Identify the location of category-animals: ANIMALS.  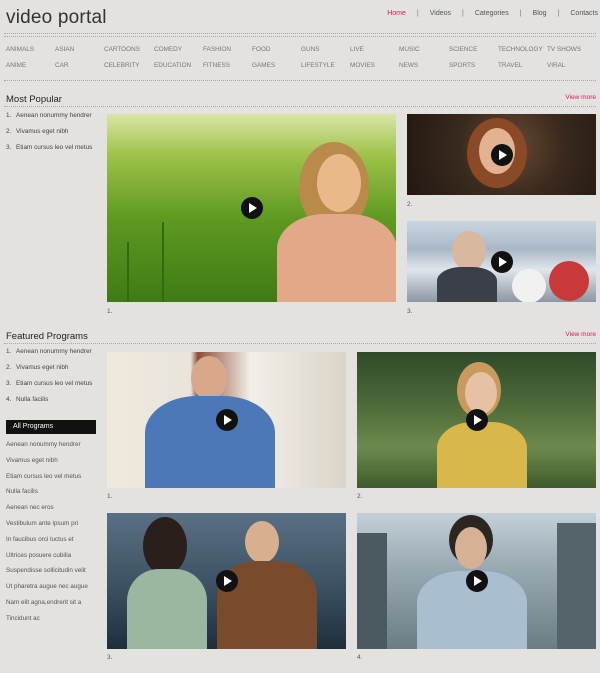
(20, 49).